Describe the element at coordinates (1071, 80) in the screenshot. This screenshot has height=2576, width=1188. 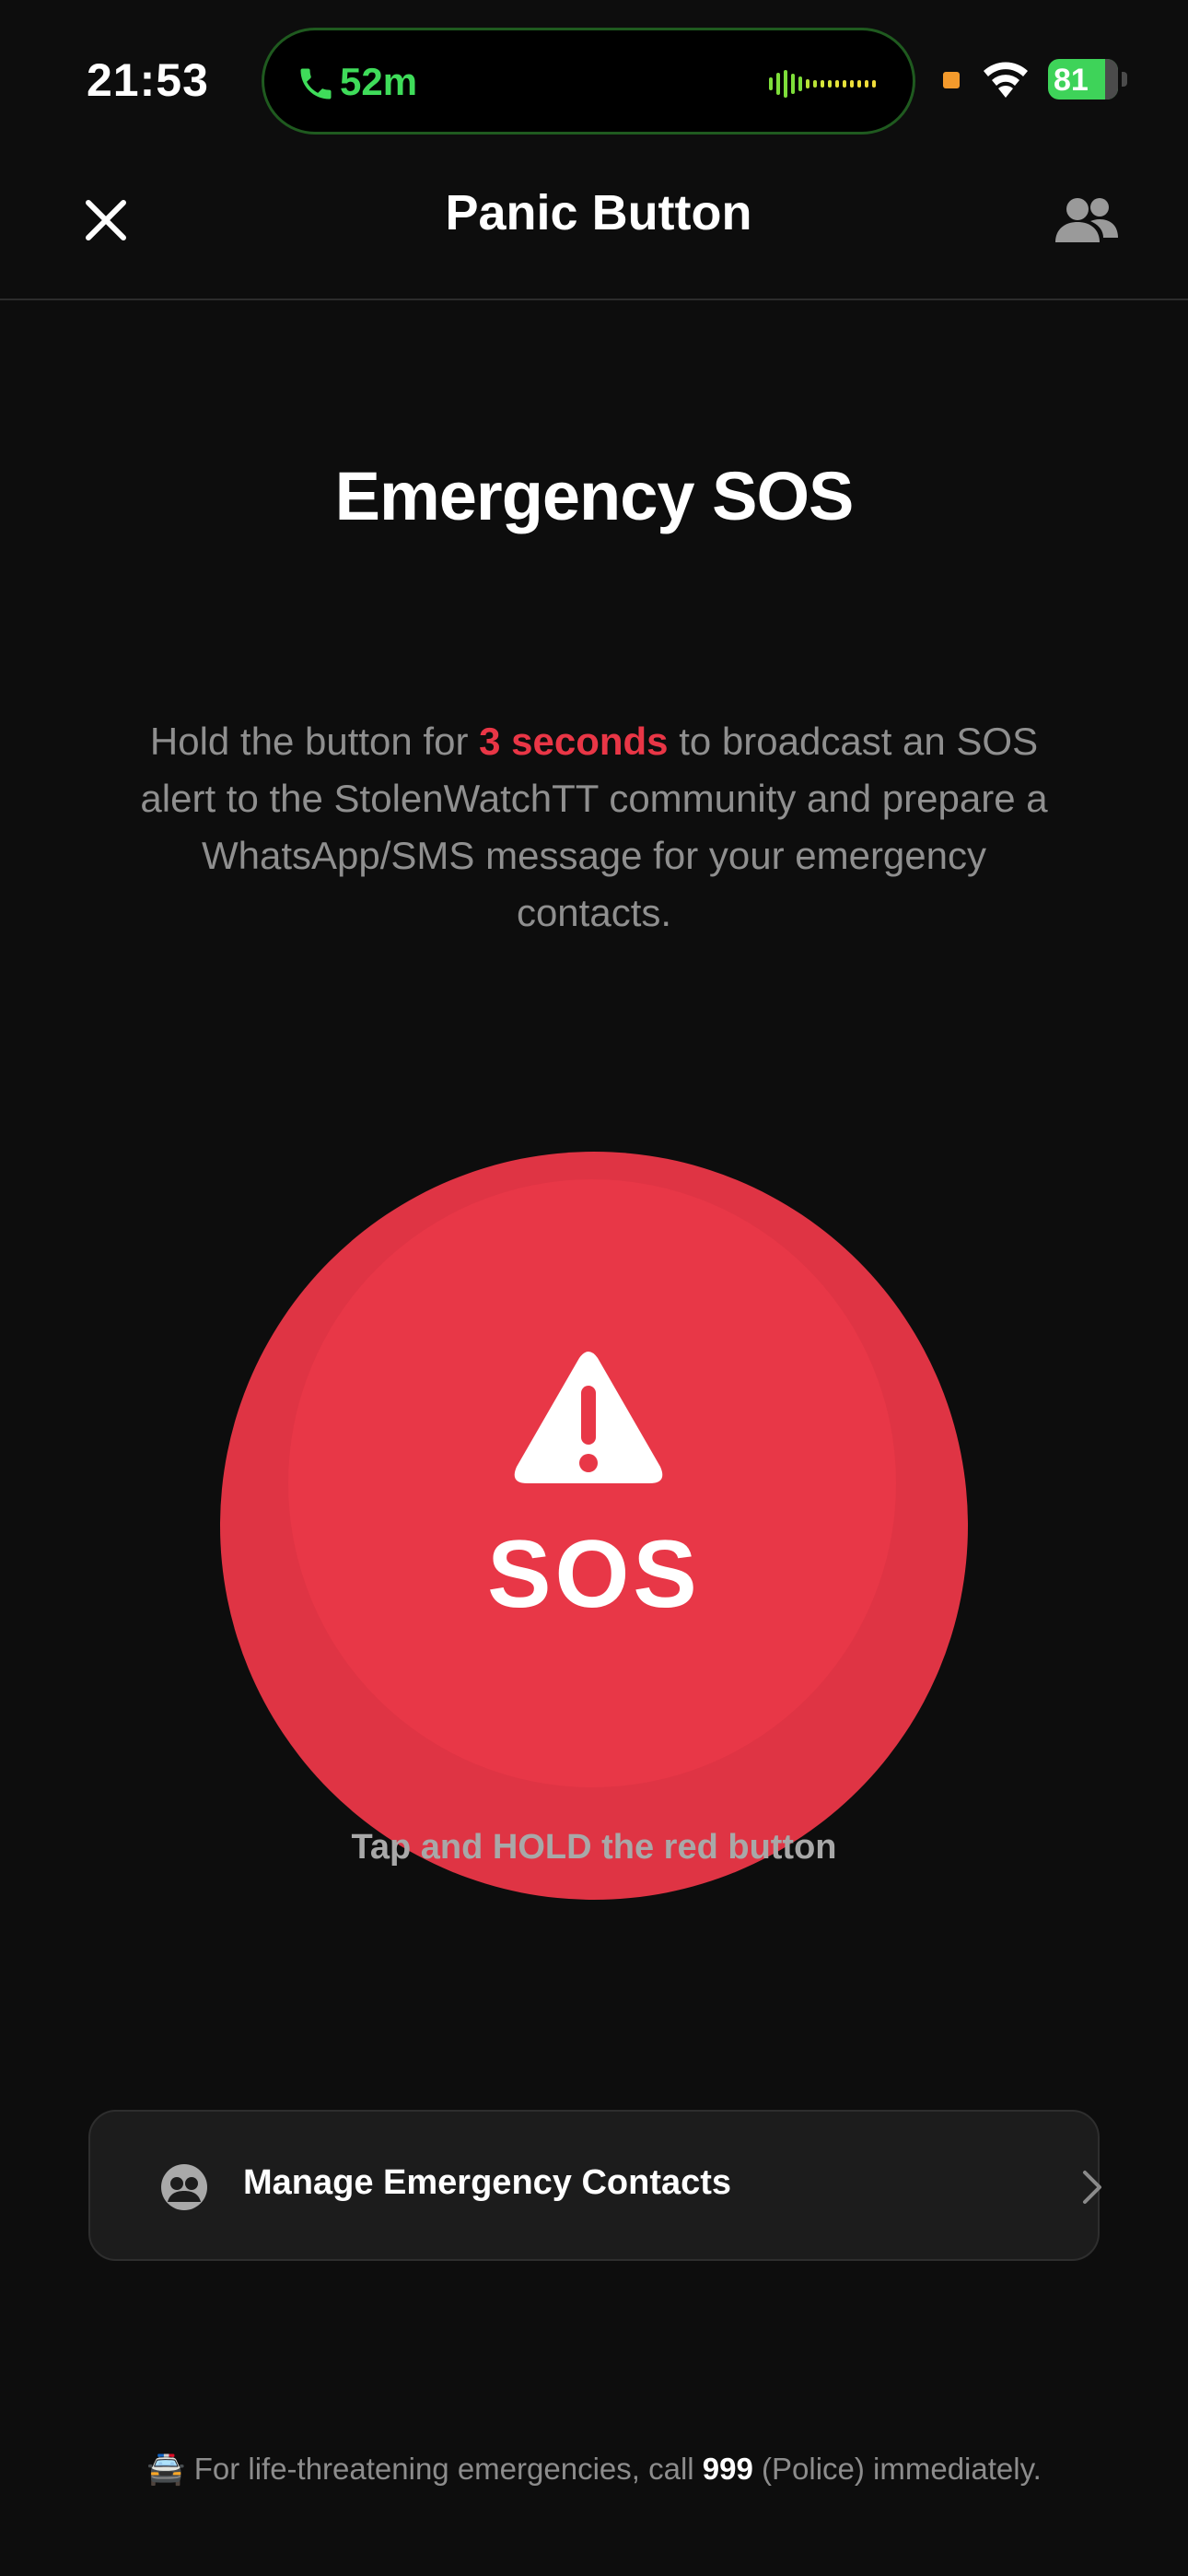
I see `battery-level: 81` at that location.